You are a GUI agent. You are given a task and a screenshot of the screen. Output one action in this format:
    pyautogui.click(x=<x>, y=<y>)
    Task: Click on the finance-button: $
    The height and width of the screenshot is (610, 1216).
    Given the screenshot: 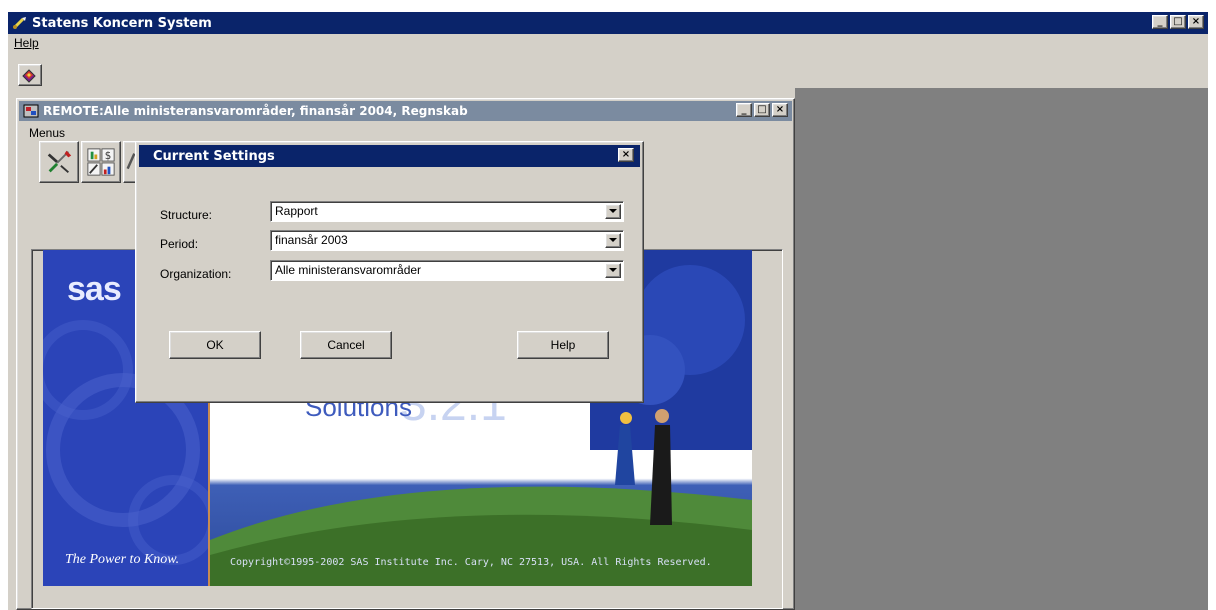 What is the action you would take?
    pyautogui.click(x=101, y=162)
    